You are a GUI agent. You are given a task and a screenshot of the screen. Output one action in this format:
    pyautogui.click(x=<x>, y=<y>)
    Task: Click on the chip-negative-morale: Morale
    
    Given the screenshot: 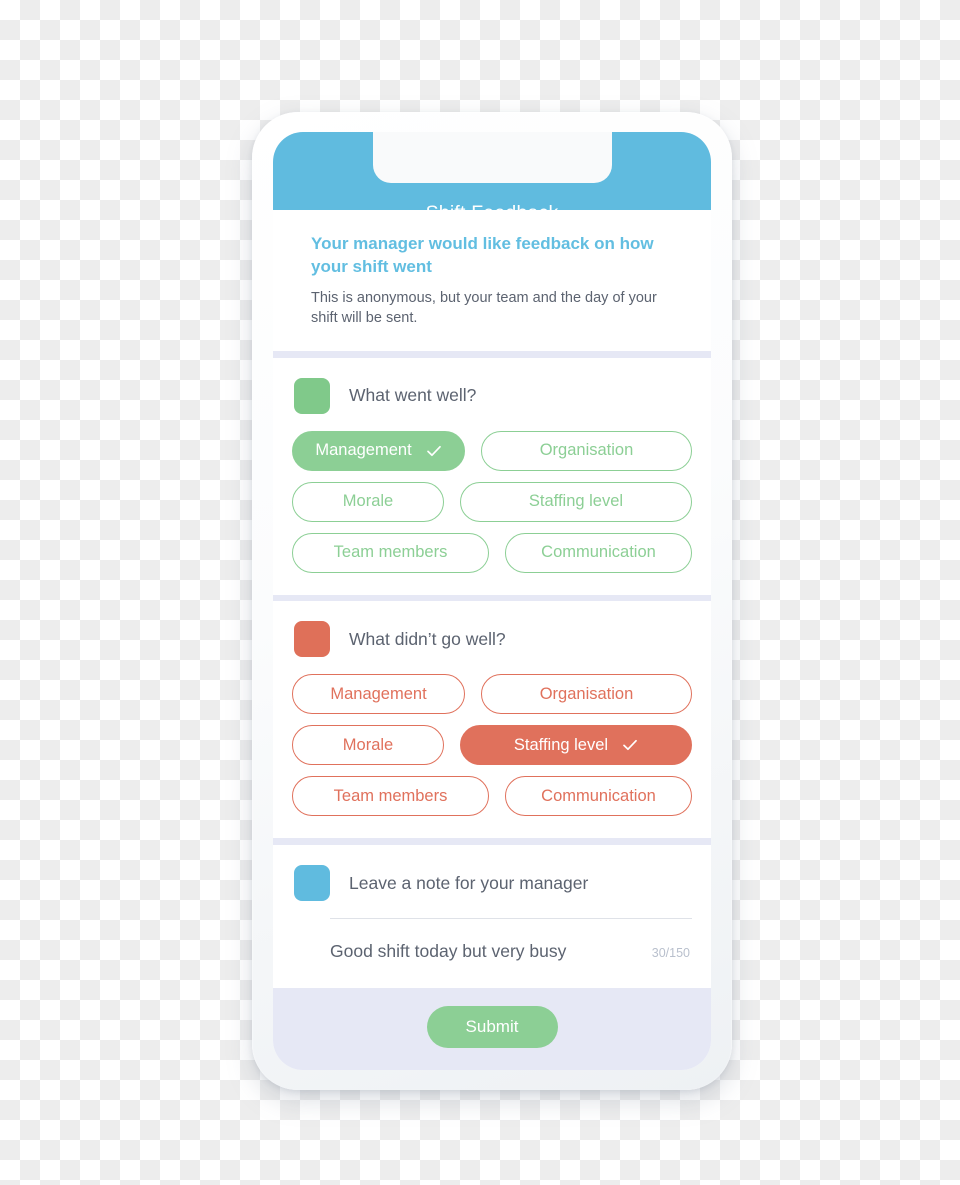 What is the action you would take?
    pyautogui.click(x=368, y=745)
    